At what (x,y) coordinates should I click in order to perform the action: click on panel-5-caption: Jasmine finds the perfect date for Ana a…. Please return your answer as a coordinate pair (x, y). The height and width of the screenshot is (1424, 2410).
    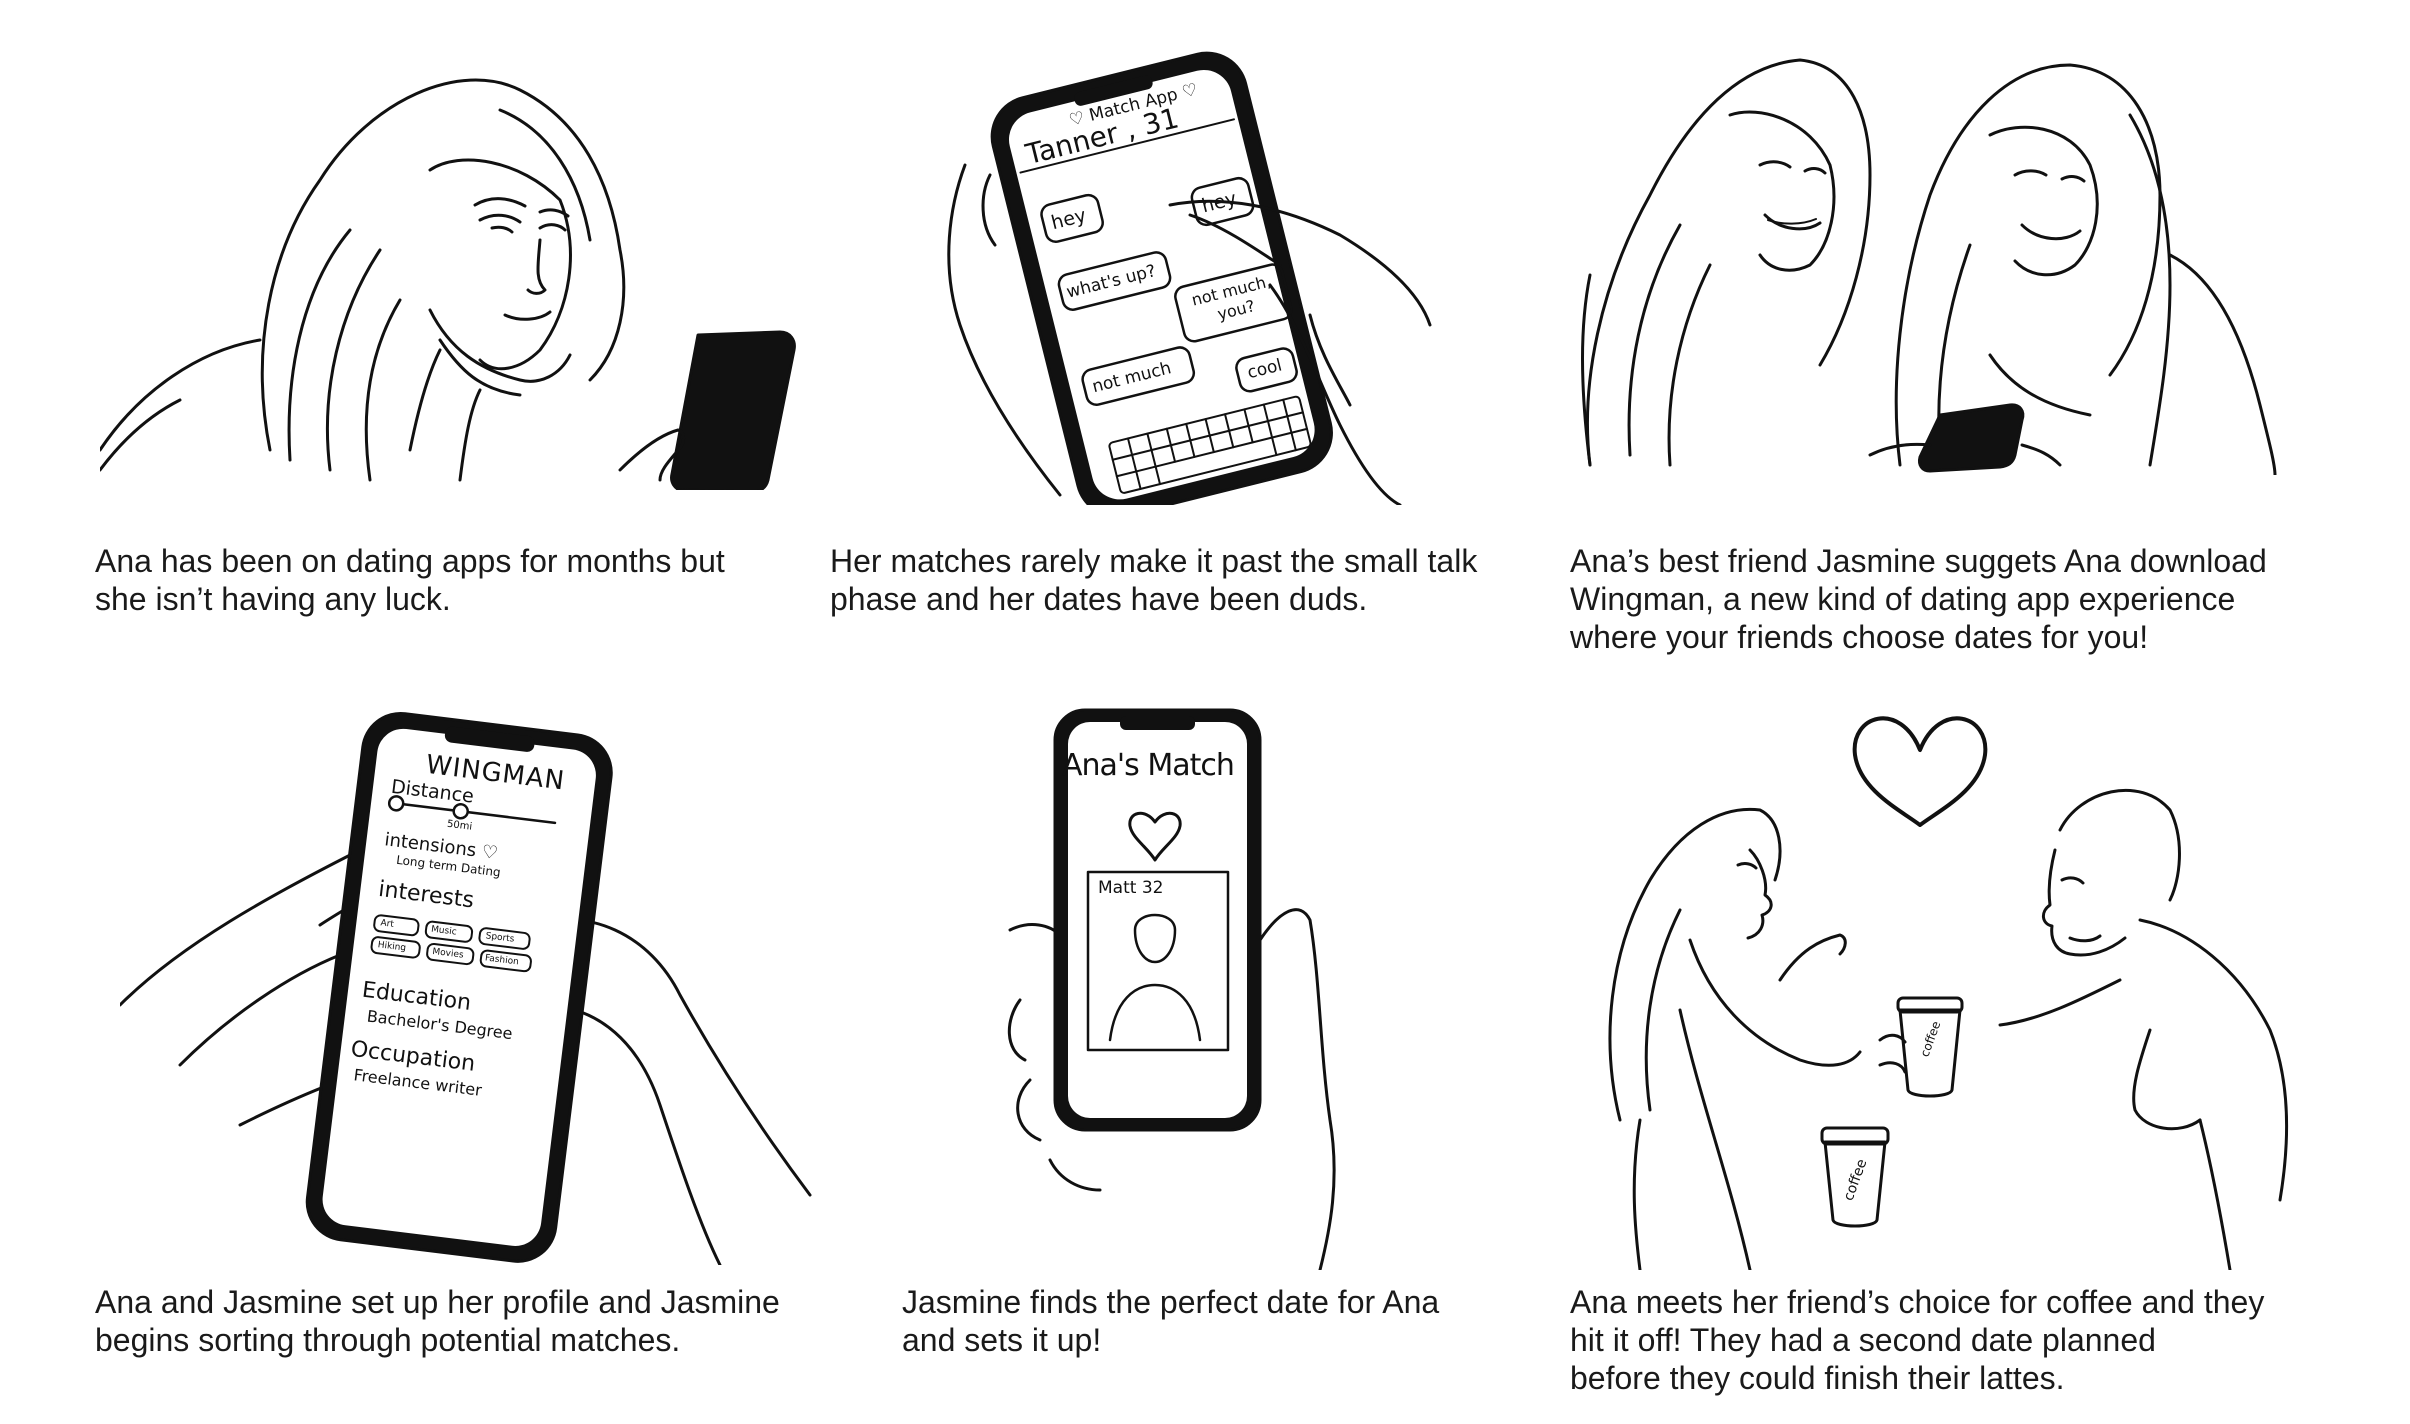
    Looking at the image, I should click on (1170, 1321).